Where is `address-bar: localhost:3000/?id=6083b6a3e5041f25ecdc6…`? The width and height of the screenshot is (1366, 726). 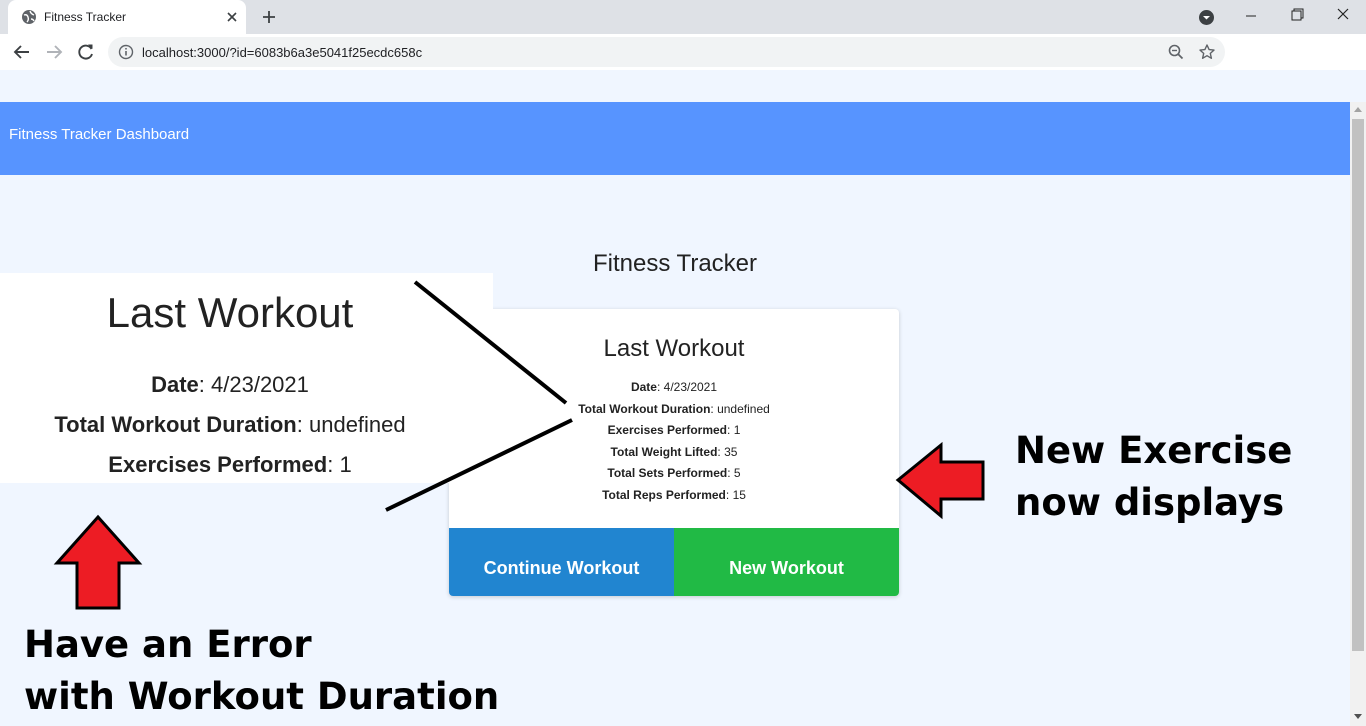 address-bar: localhost:3000/?id=6083b6a3e5041f25ecdc6… is located at coordinates (666, 52).